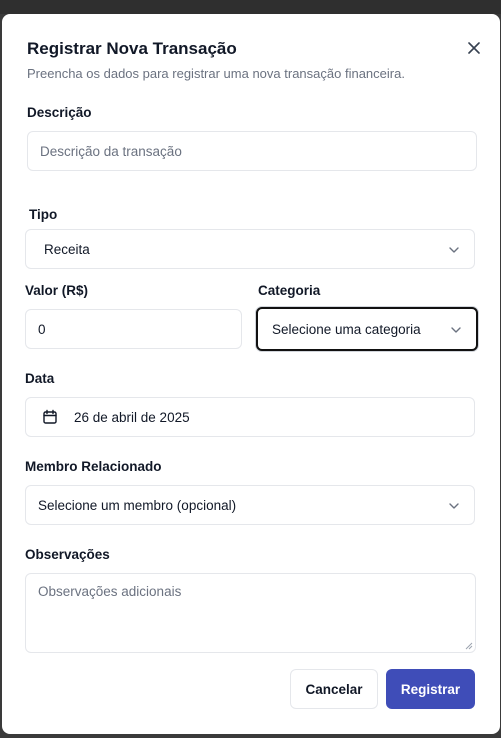  What do you see at coordinates (250, 505) in the screenshot?
I see `membro-select: Selecione um membro (opcional)` at bounding box center [250, 505].